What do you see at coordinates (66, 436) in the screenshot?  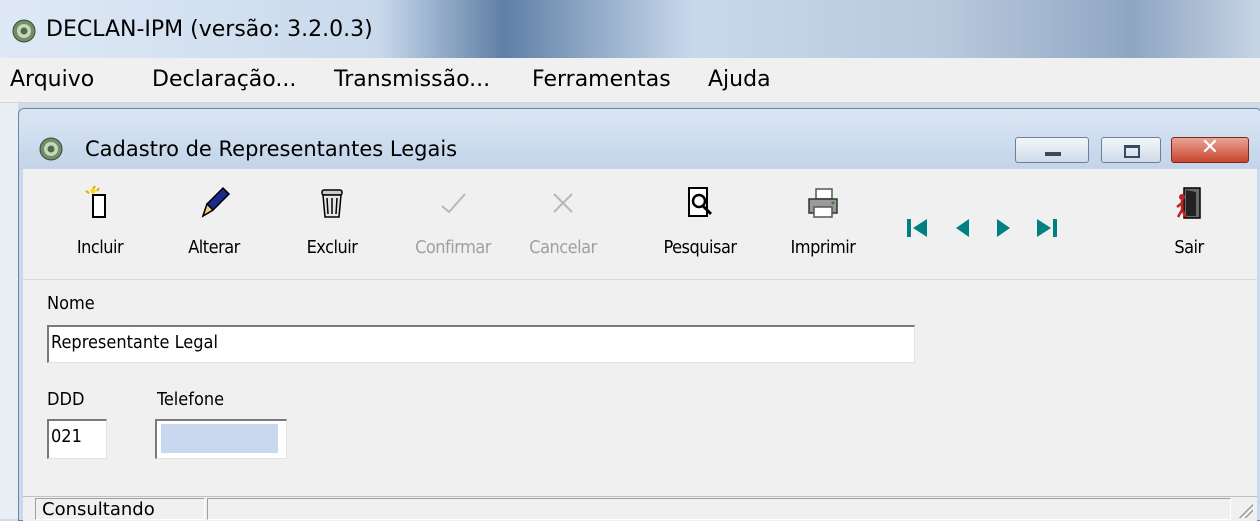 I see `ddd-value: 021` at bounding box center [66, 436].